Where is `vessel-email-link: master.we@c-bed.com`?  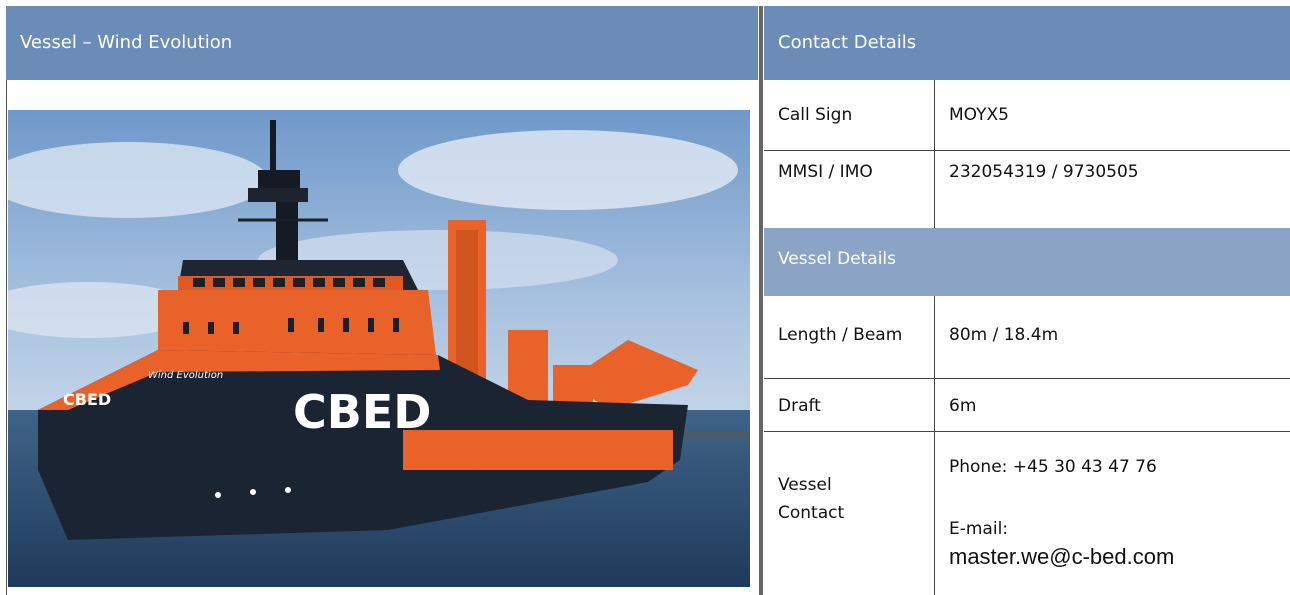
vessel-email-link: master.we@c-bed.com is located at coordinates (1061, 557).